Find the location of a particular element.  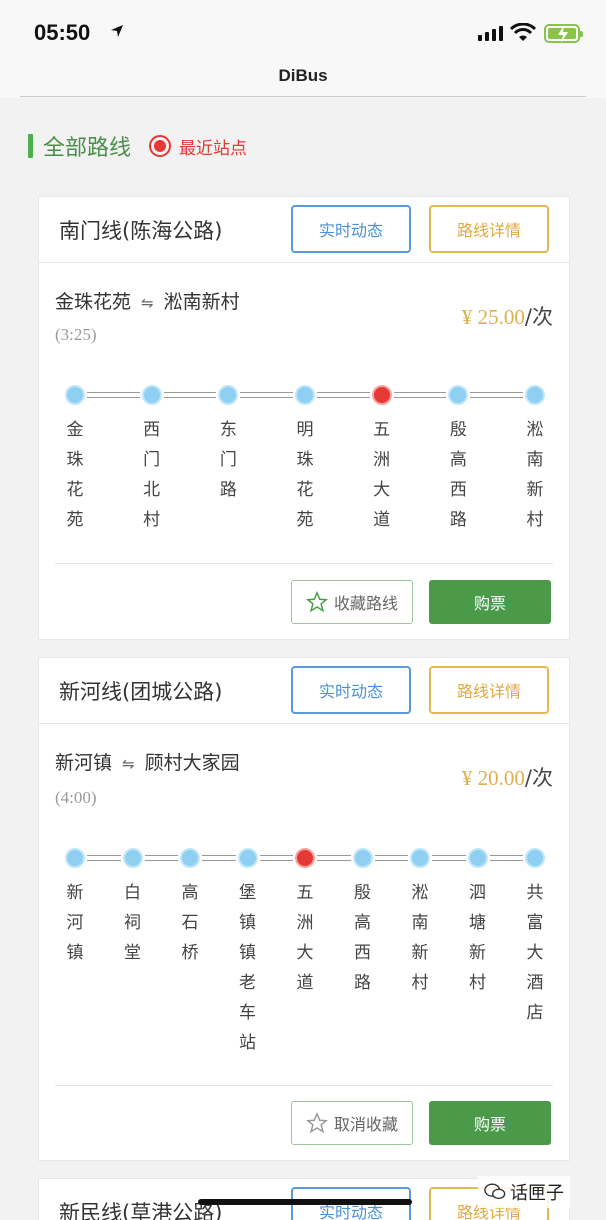

favorite-route-button: 收藏路线 is located at coordinates (352, 602).